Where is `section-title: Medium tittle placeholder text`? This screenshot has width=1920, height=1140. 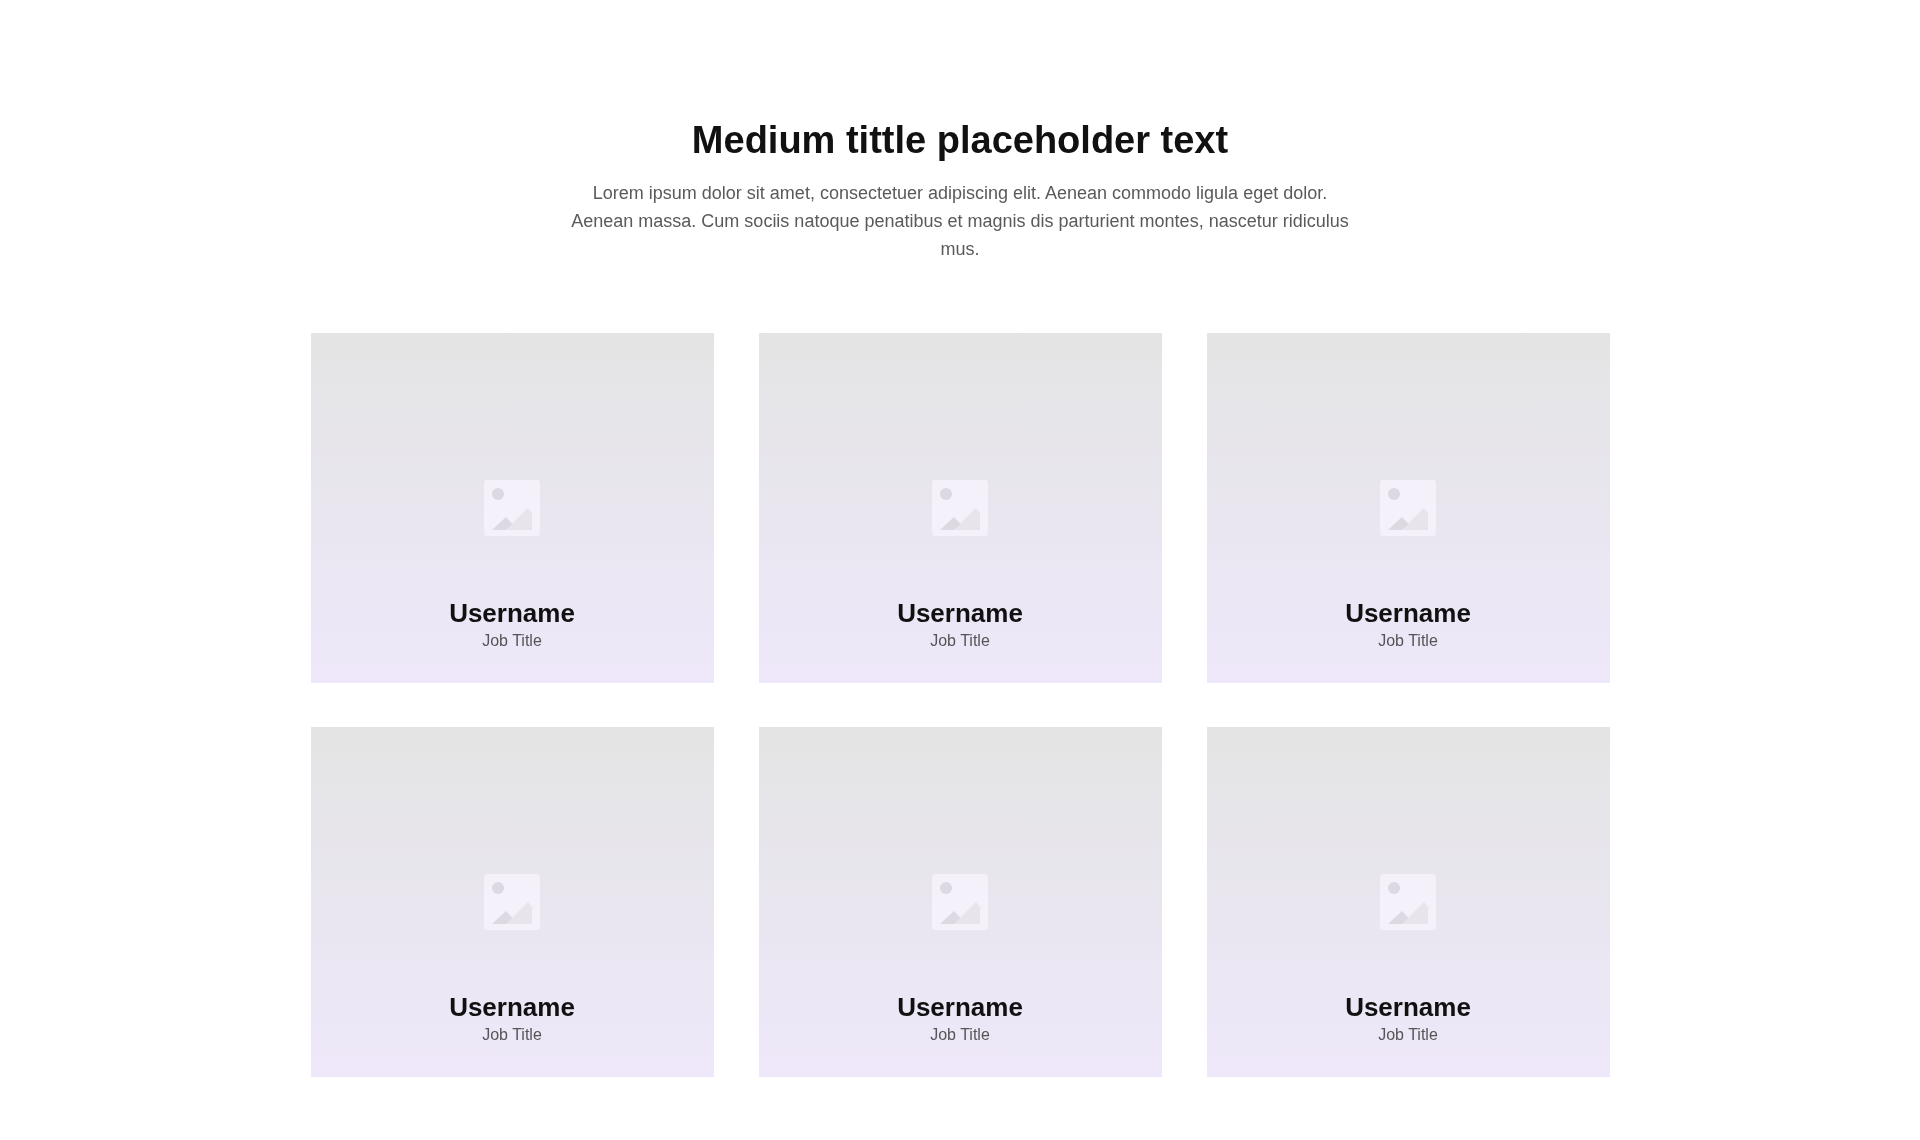
section-title: Medium tittle placeholder text is located at coordinates (960, 140).